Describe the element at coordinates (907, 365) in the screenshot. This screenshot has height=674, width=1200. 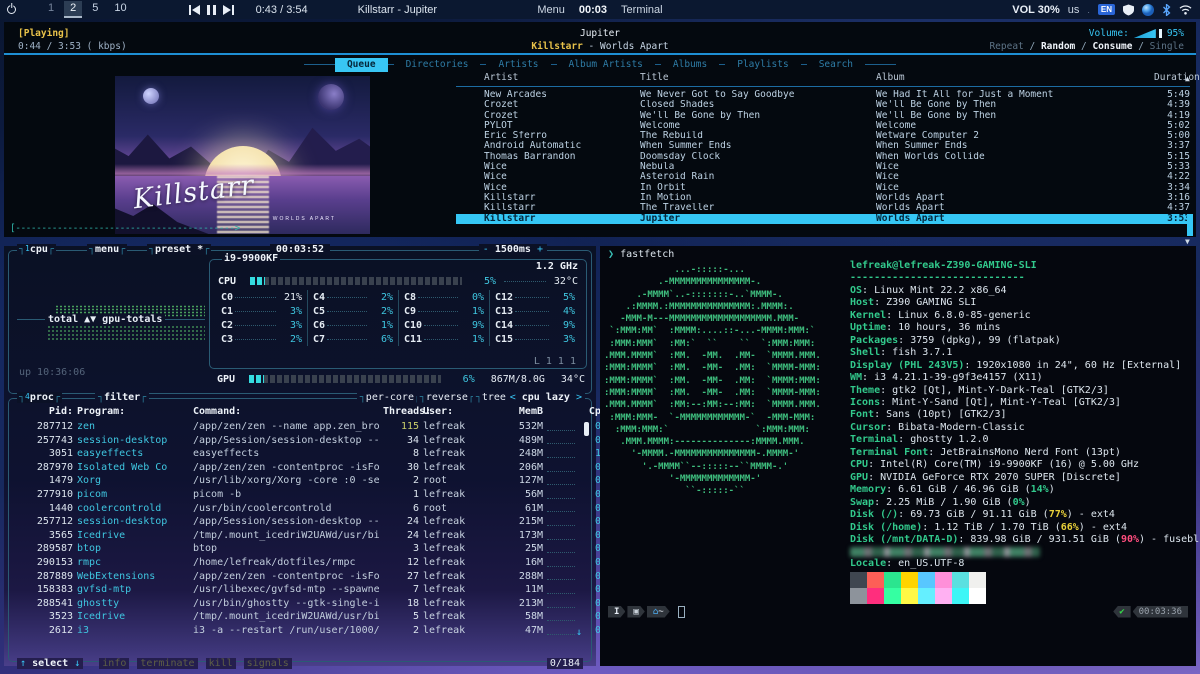
I see `info-label: Display (PHL 243V5)` at that location.